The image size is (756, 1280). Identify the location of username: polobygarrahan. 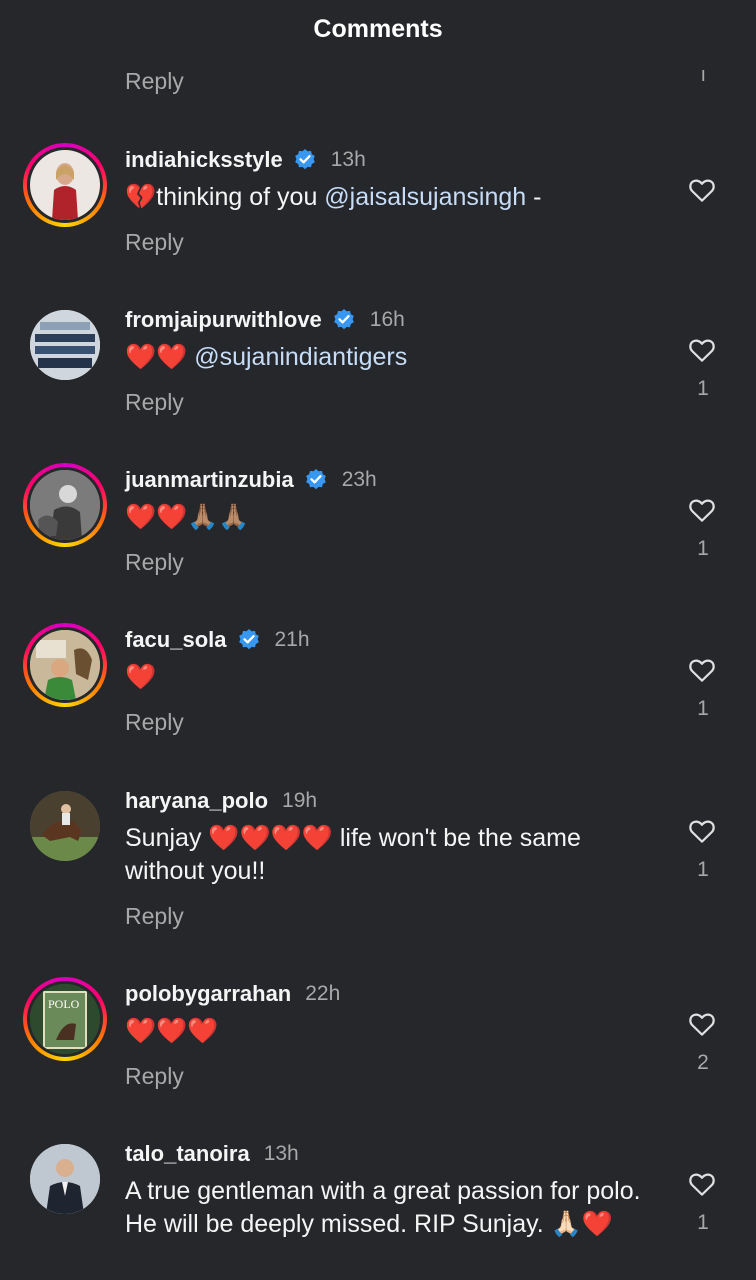
(208, 994).